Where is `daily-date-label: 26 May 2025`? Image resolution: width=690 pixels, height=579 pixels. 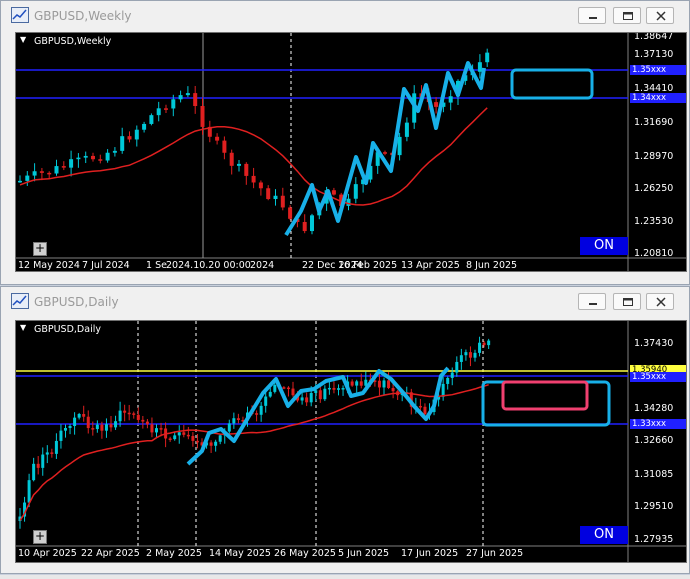 daily-date-label: 26 May 2025 is located at coordinates (305, 553).